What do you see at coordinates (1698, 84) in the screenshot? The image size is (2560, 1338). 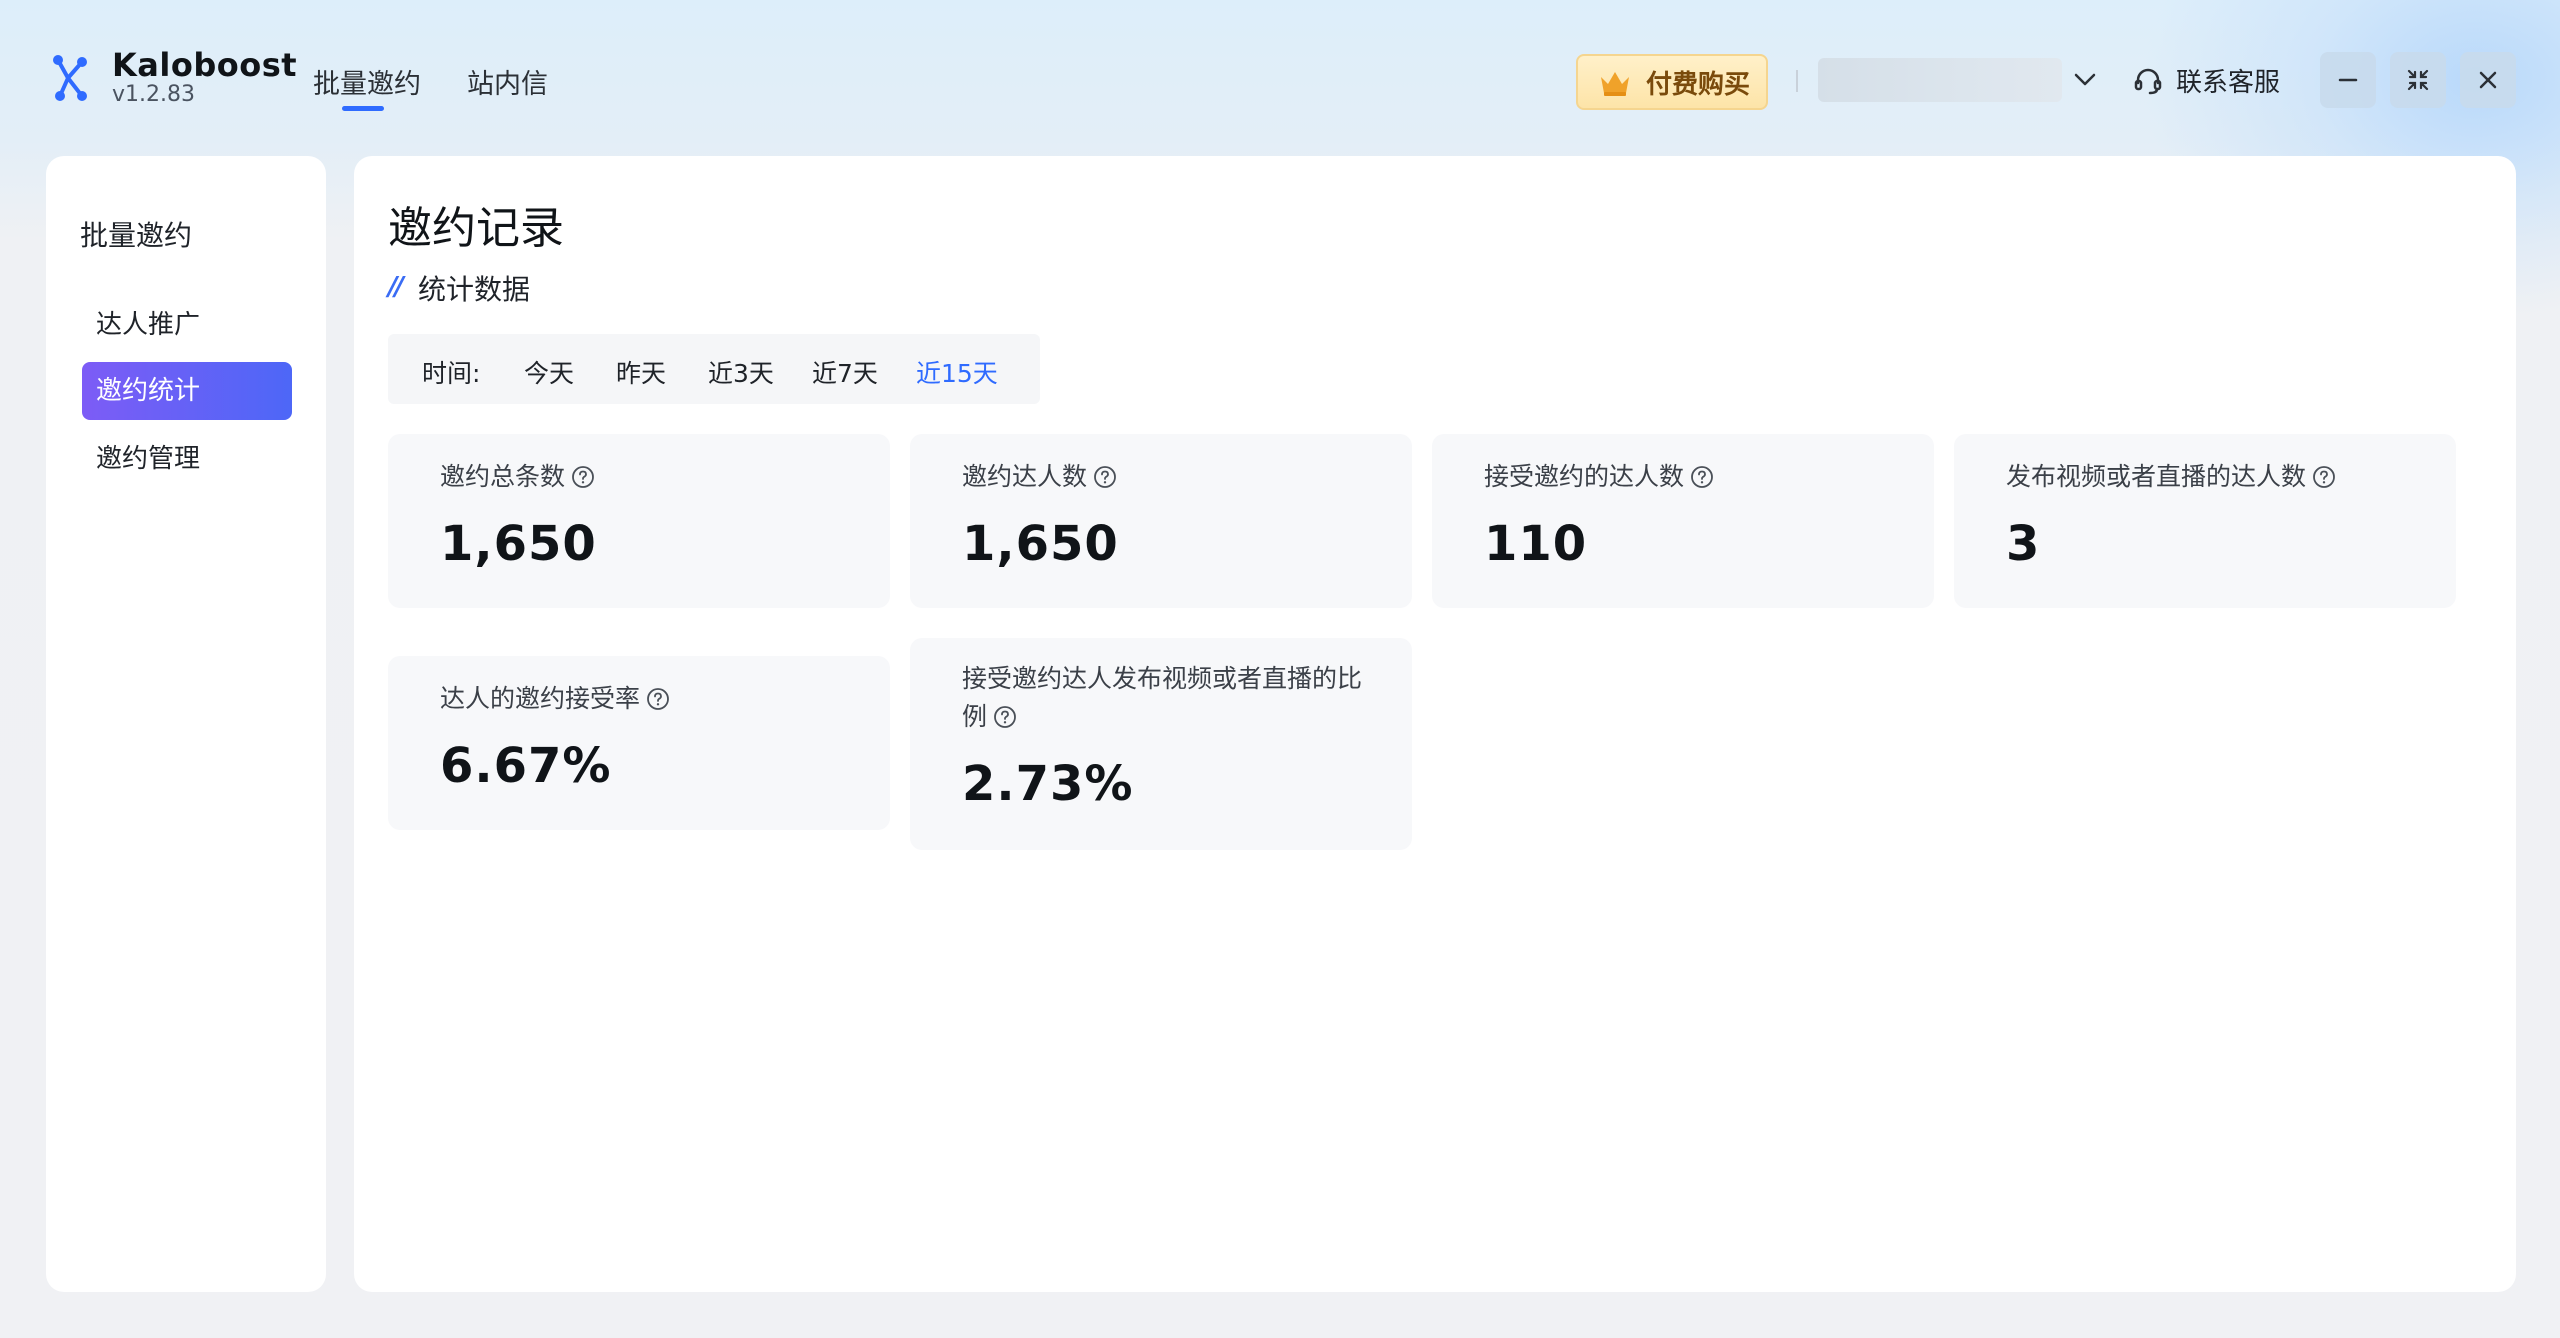 I see `pay-button-label: 付费购买` at bounding box center [1698, 84].